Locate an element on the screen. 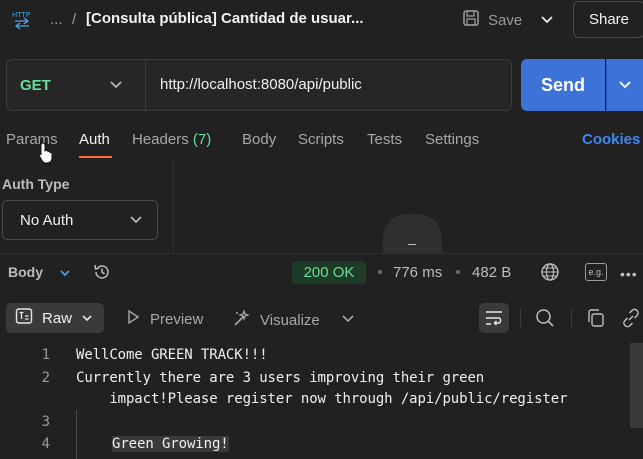 The height and width of the screenshot is (459, 643). vertical-scrollbar is located at coordinates (636, 385).